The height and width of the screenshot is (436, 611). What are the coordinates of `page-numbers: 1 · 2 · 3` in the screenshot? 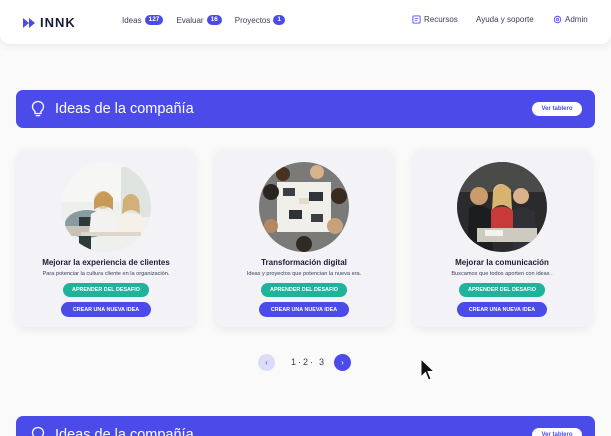 It's located at (307, 362).